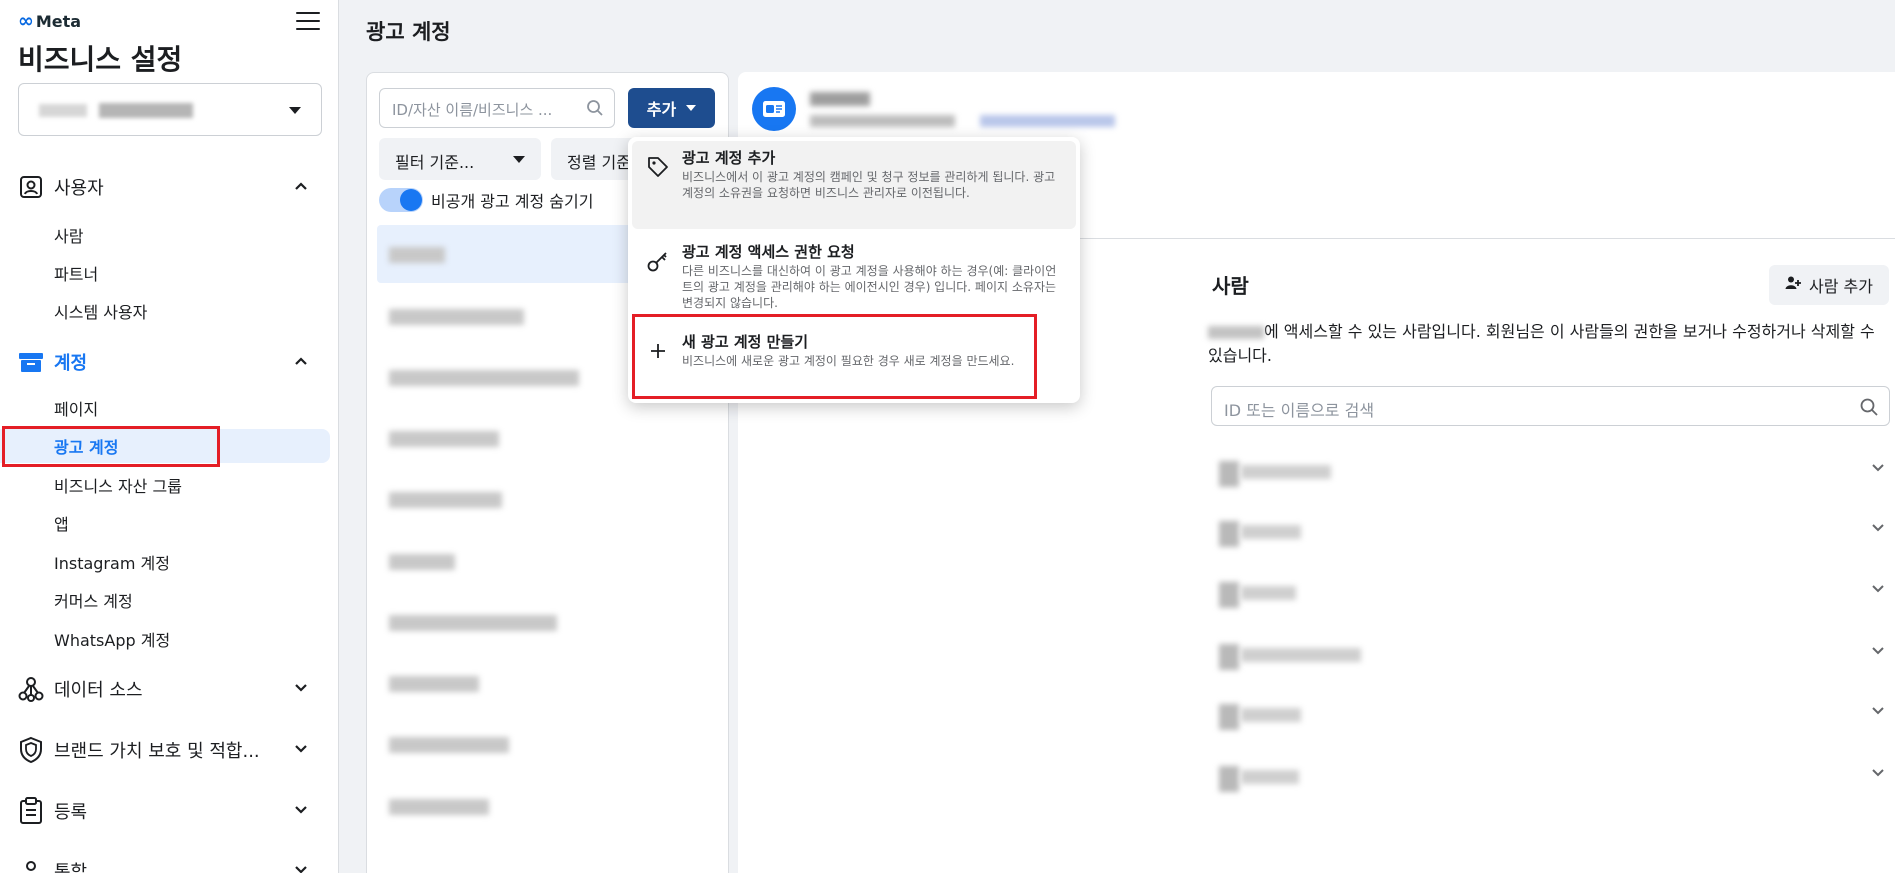 The width and height of the screenshot is (1895, 873). What do you see at coordinates (31, 689) in the screenshot?
I see `data-sources-icon` at bounding box center [31, 689].